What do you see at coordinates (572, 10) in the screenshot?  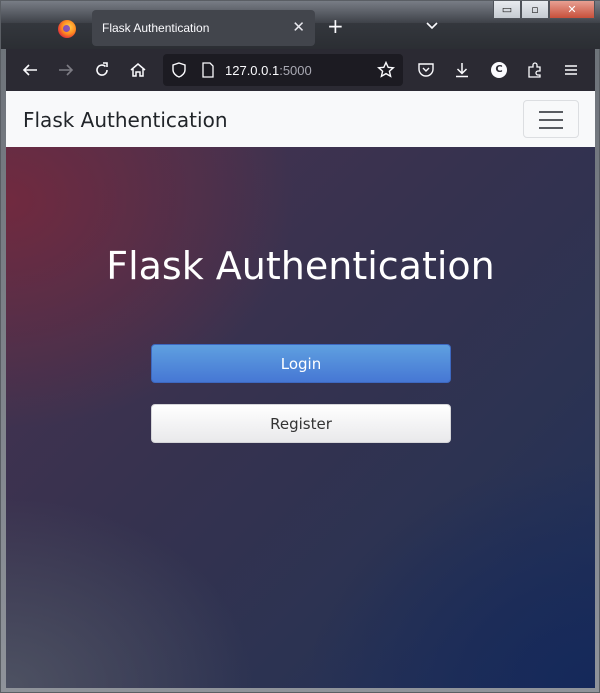 I see `close-window-button: ✕` at bounding box center [572, 10].